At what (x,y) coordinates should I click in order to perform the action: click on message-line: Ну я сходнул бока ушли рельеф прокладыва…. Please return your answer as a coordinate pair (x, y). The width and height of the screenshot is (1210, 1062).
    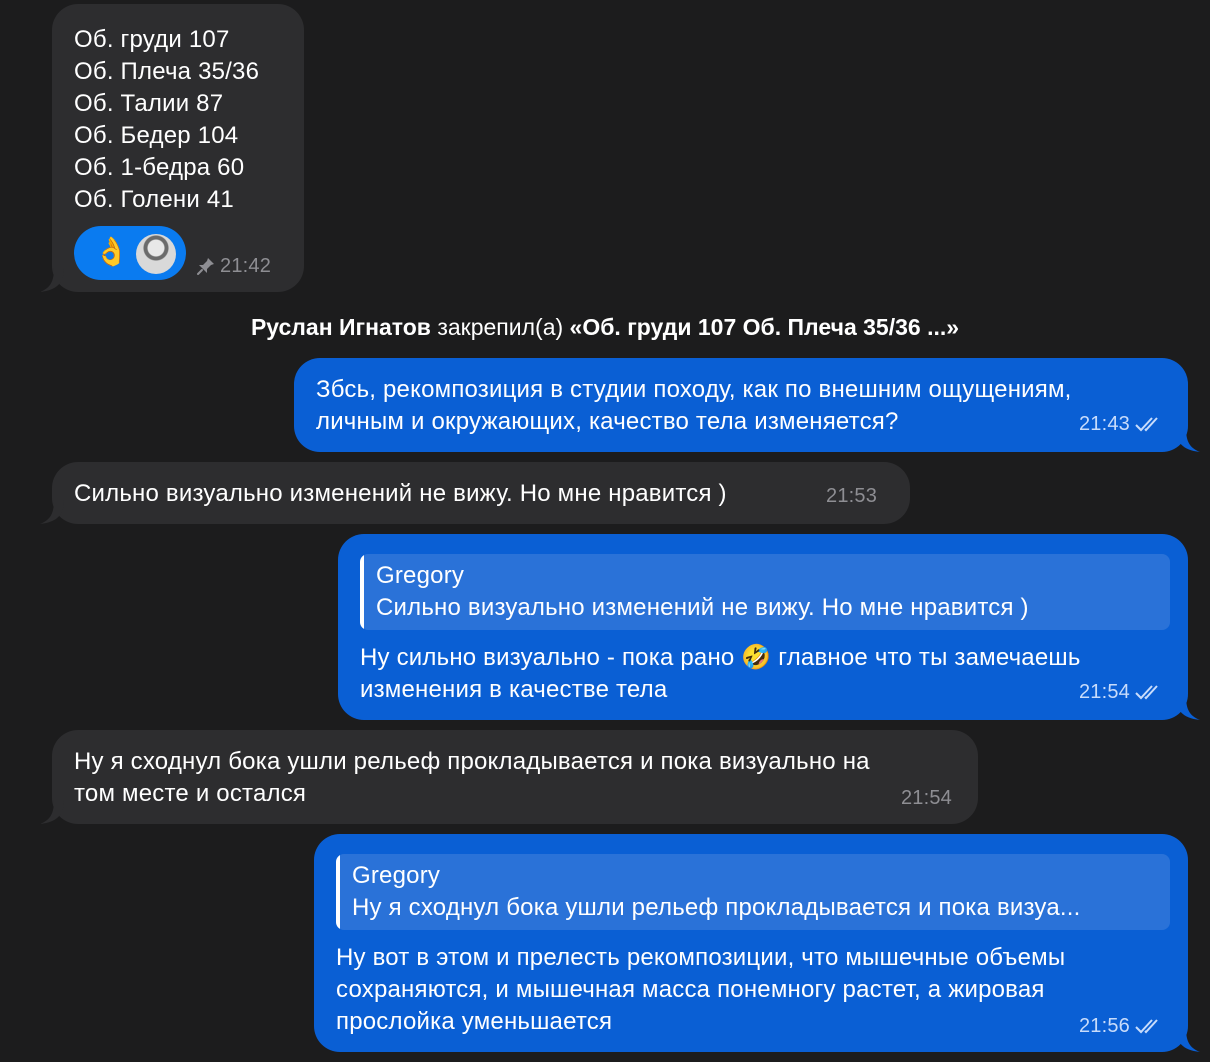
    Looking at the image, I should click on (472, 761).